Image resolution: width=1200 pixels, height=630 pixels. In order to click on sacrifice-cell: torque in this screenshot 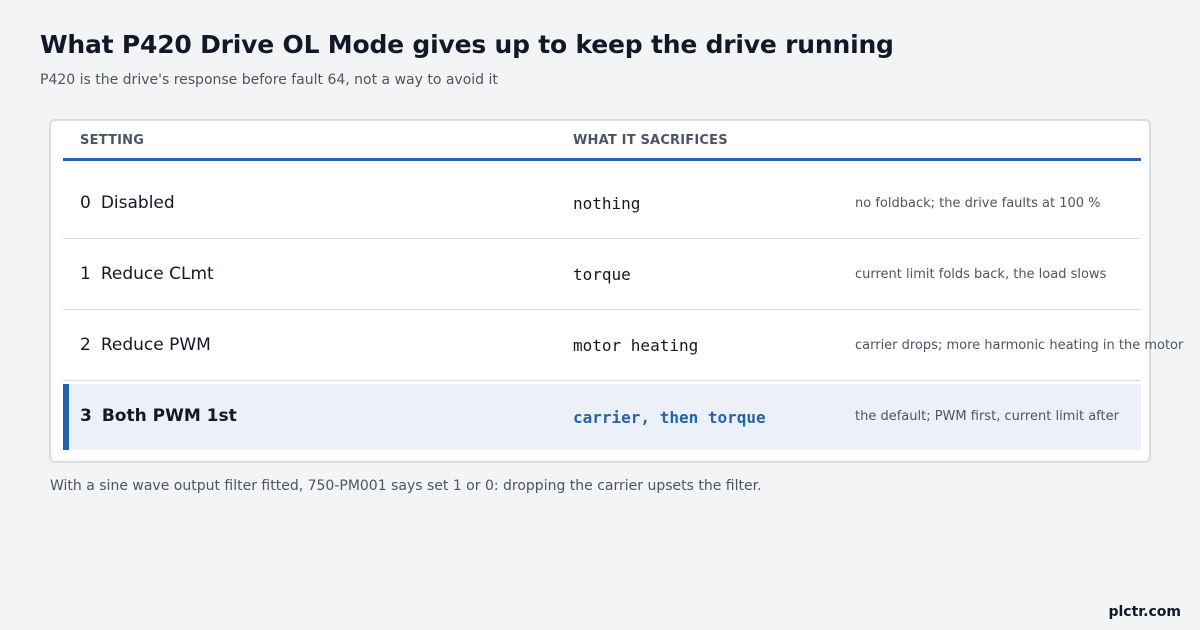, I will do `click(602, 274)`.